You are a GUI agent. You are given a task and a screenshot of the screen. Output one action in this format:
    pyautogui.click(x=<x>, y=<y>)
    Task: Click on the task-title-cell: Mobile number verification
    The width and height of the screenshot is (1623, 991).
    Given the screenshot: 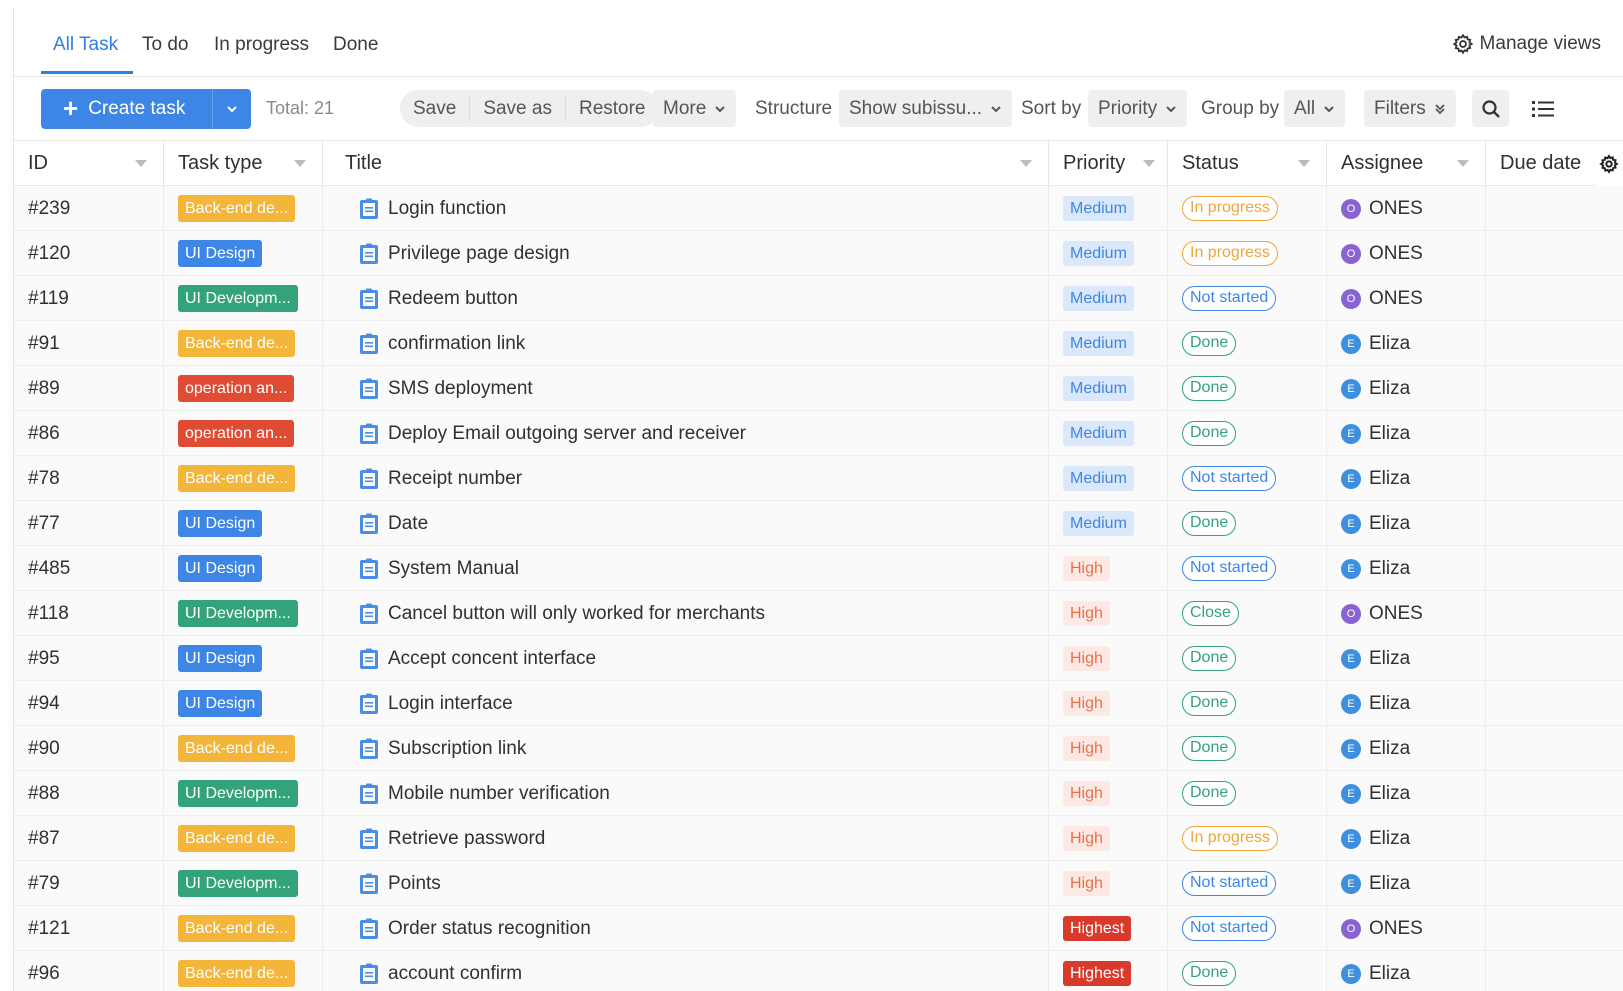 What is the action you would take?
    pyautogui.click(x=686, y=793)
    